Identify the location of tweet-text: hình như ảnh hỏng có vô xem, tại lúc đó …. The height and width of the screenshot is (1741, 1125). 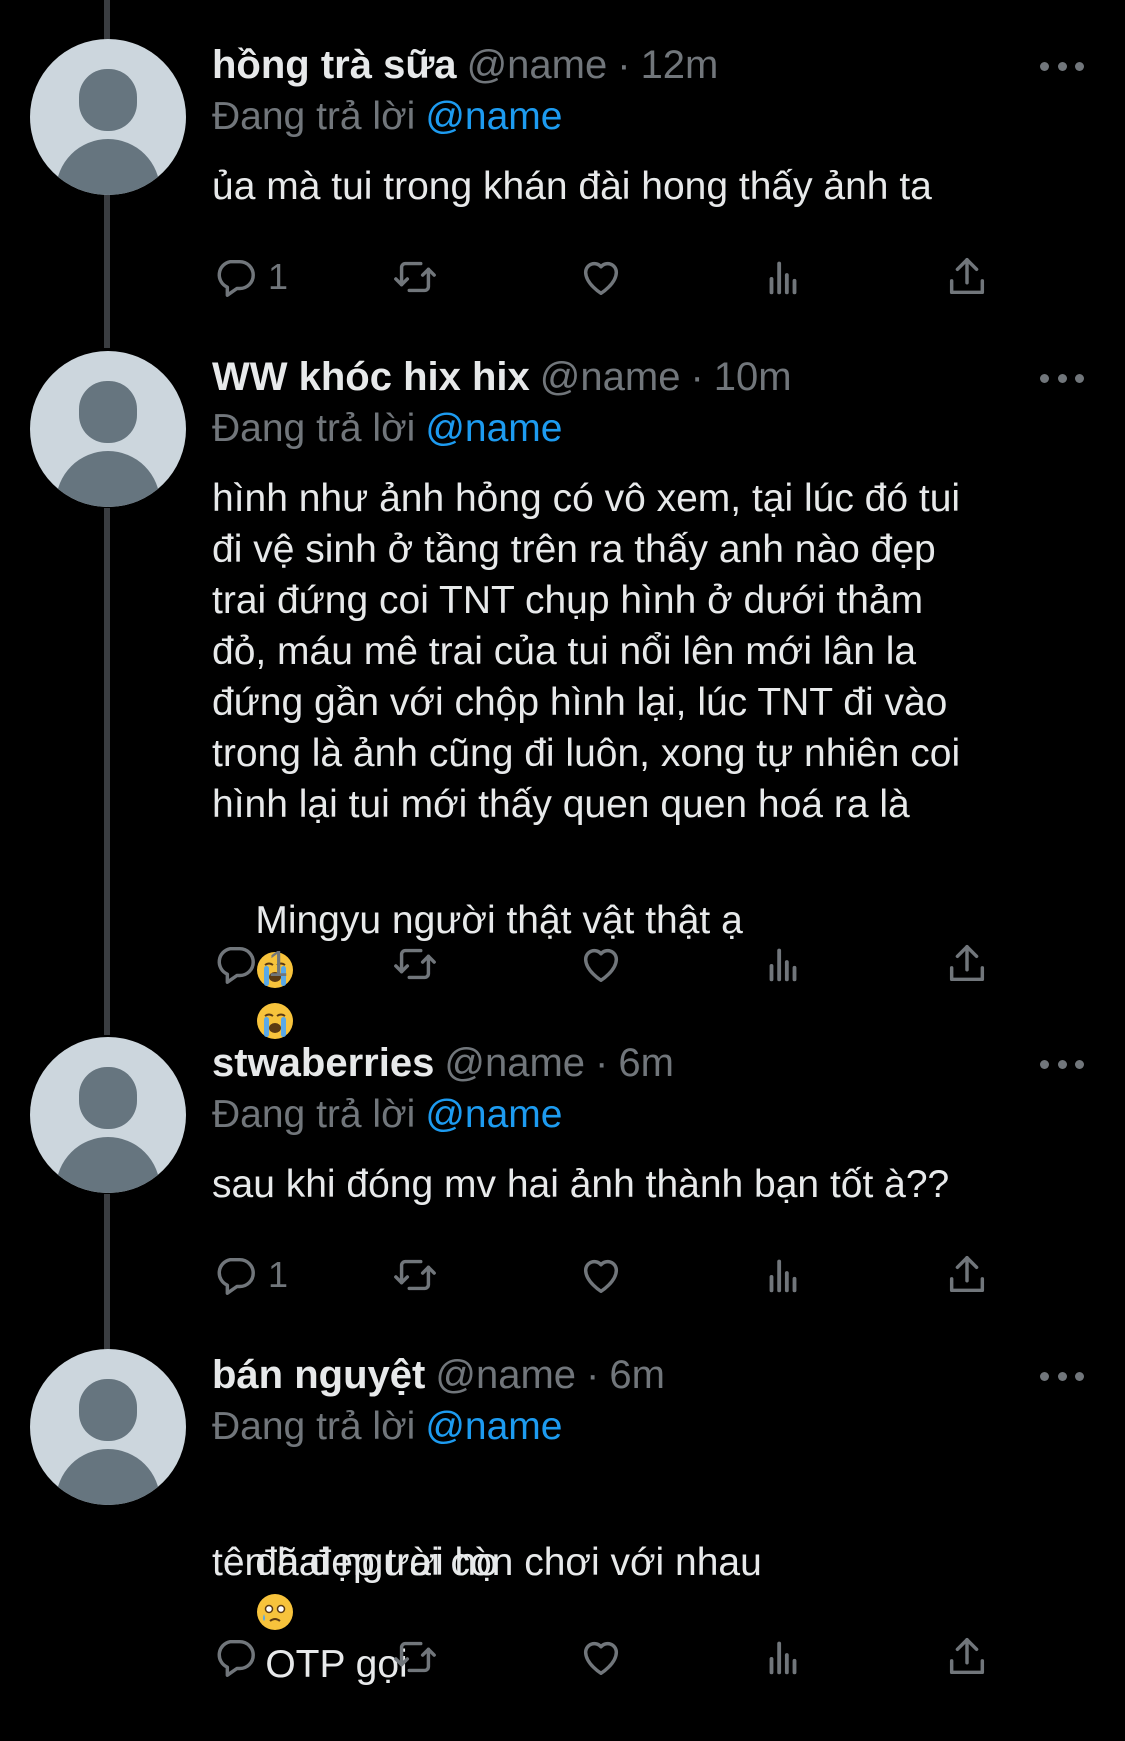
(586, 651).